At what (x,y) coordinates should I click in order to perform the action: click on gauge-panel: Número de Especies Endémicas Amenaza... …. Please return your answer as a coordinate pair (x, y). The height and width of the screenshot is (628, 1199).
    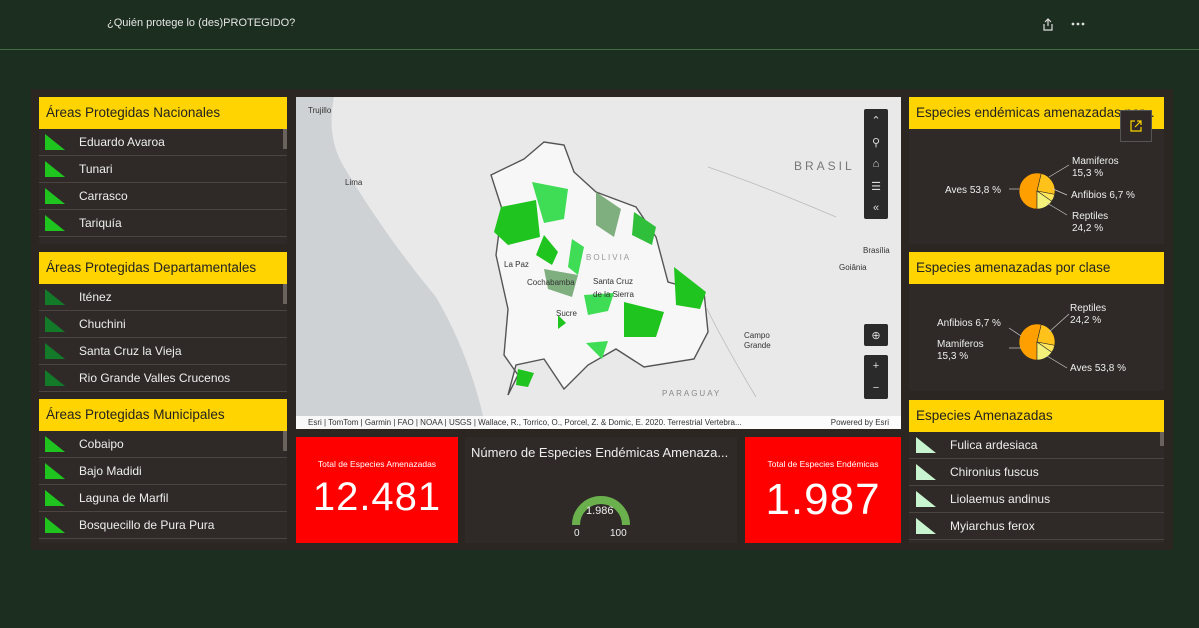
    Looking at the image, I should click on (601, 490).